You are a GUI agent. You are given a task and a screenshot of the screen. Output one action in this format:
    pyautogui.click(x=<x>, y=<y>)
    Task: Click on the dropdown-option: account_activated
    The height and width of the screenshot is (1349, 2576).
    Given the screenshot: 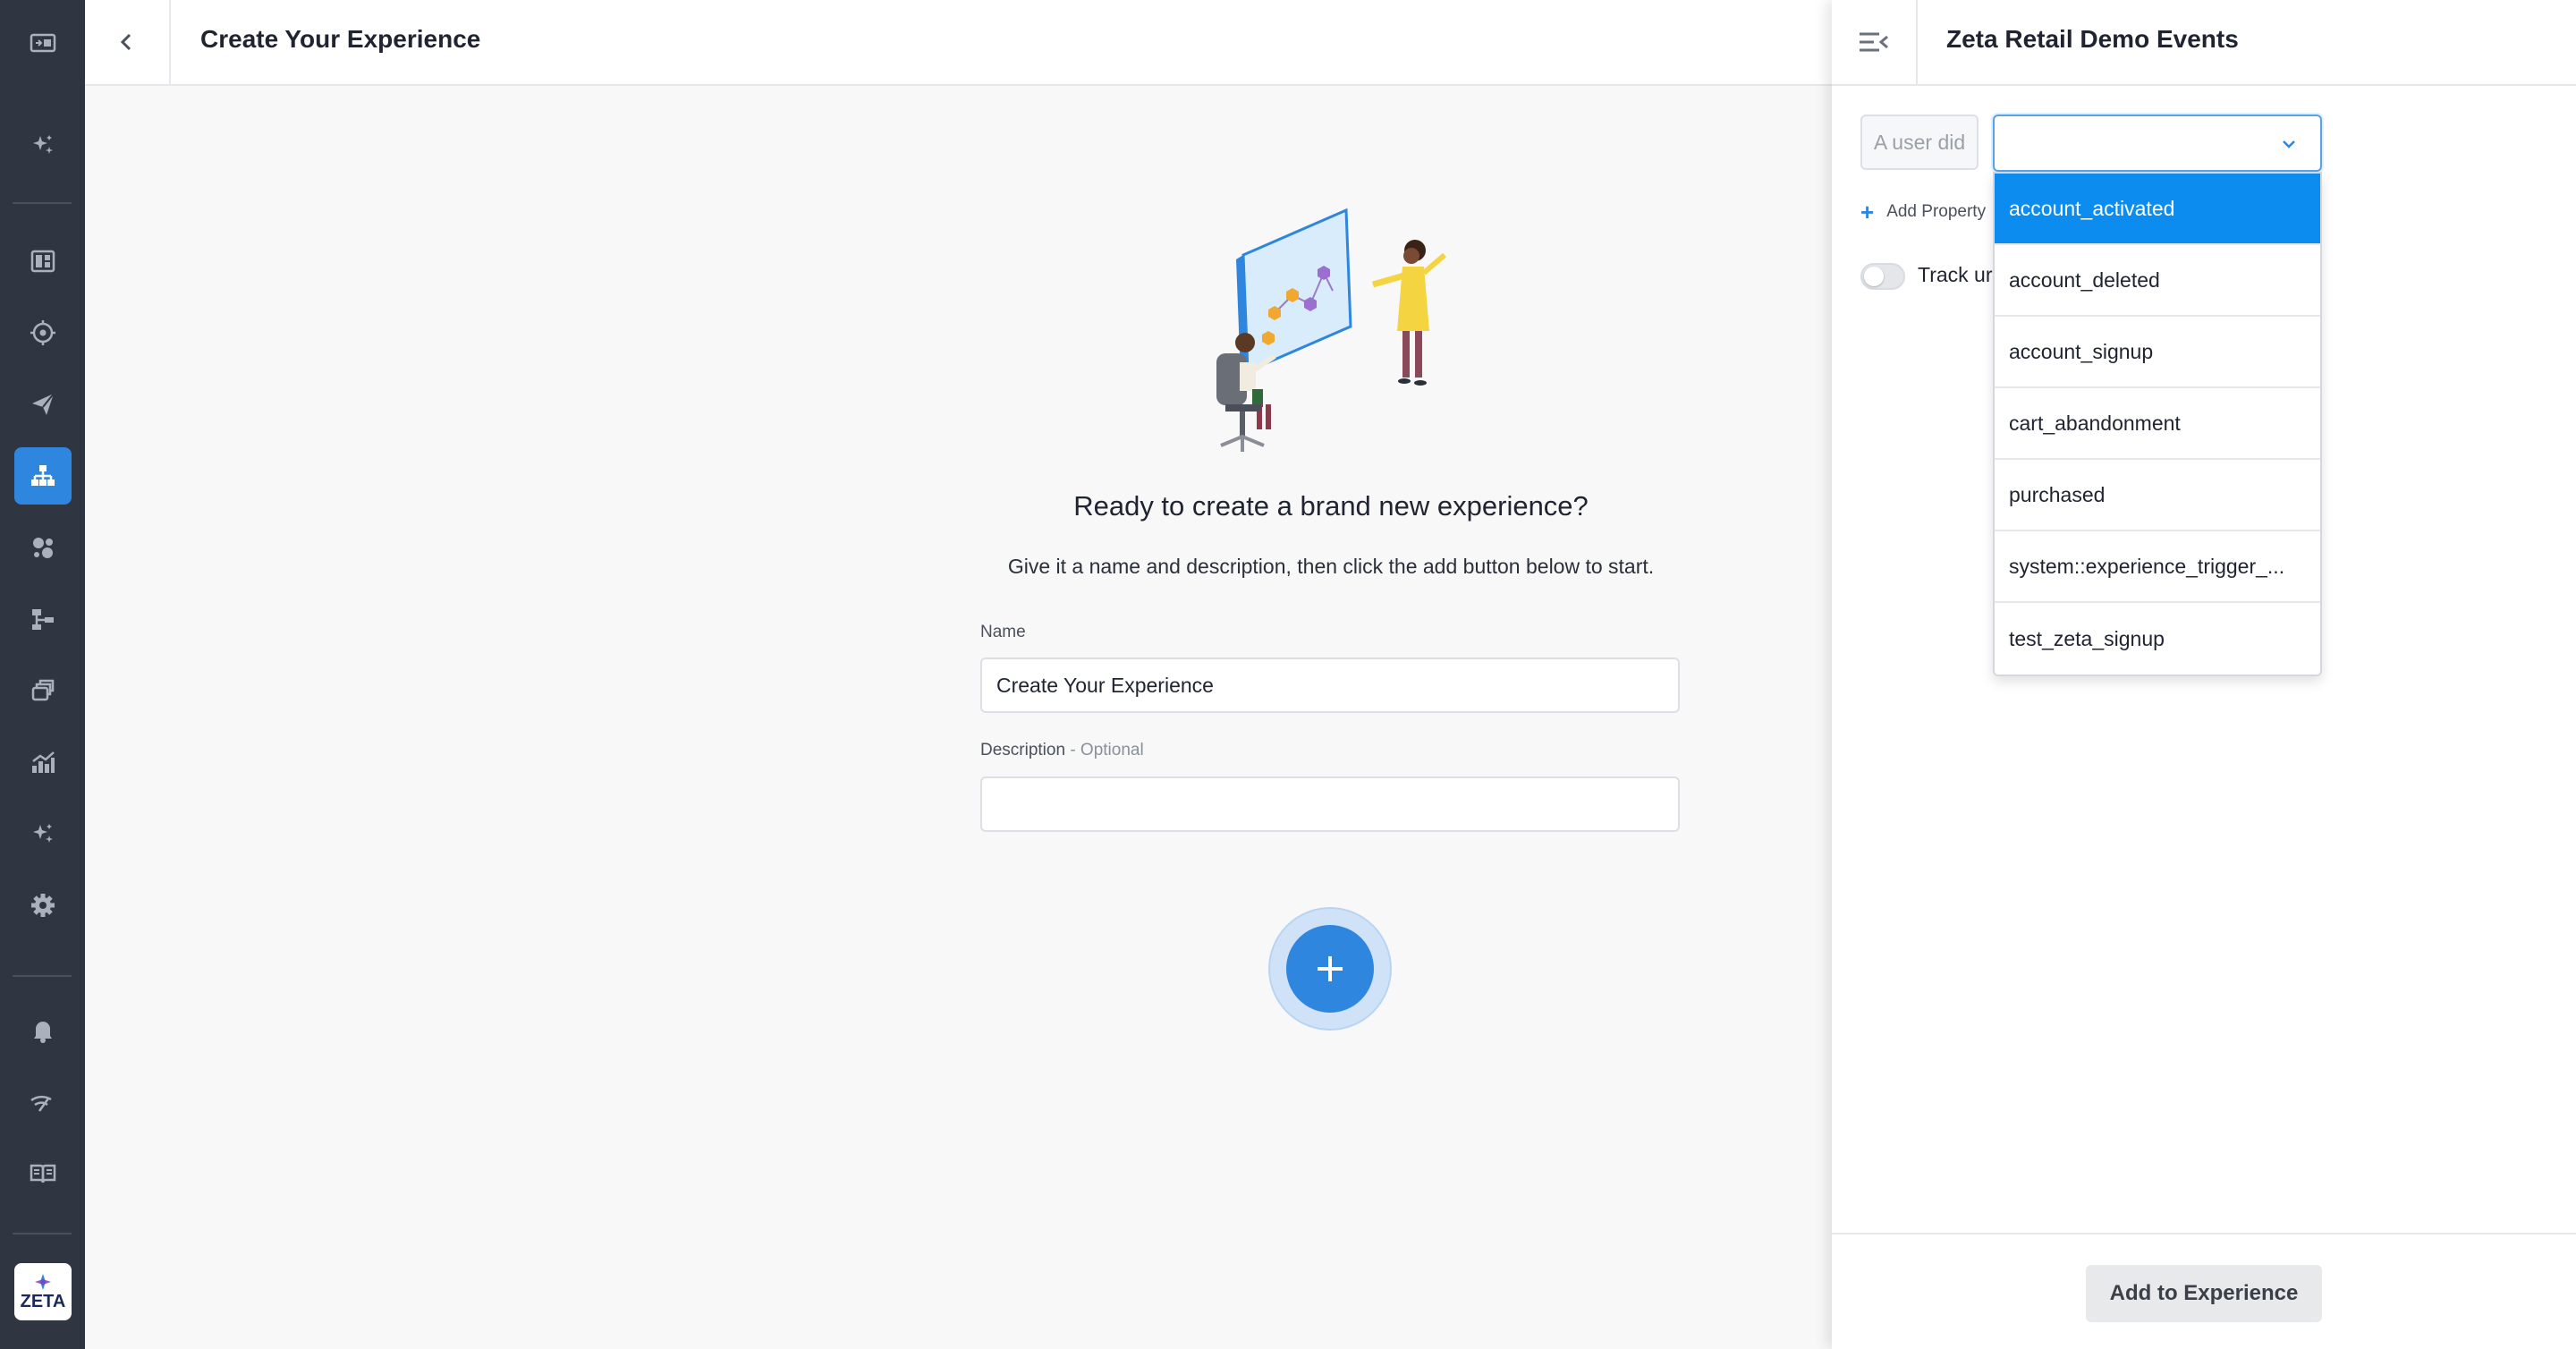 What is the action you would take?
    pyautogui.click(x=2157, y=209)
    